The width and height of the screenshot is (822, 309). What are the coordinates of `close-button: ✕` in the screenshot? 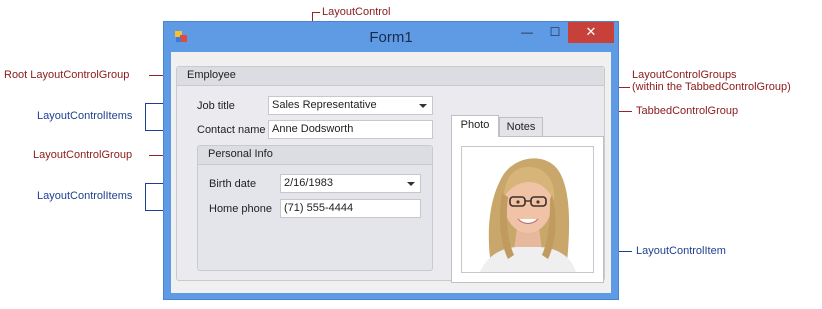 It's located at (591, 32).